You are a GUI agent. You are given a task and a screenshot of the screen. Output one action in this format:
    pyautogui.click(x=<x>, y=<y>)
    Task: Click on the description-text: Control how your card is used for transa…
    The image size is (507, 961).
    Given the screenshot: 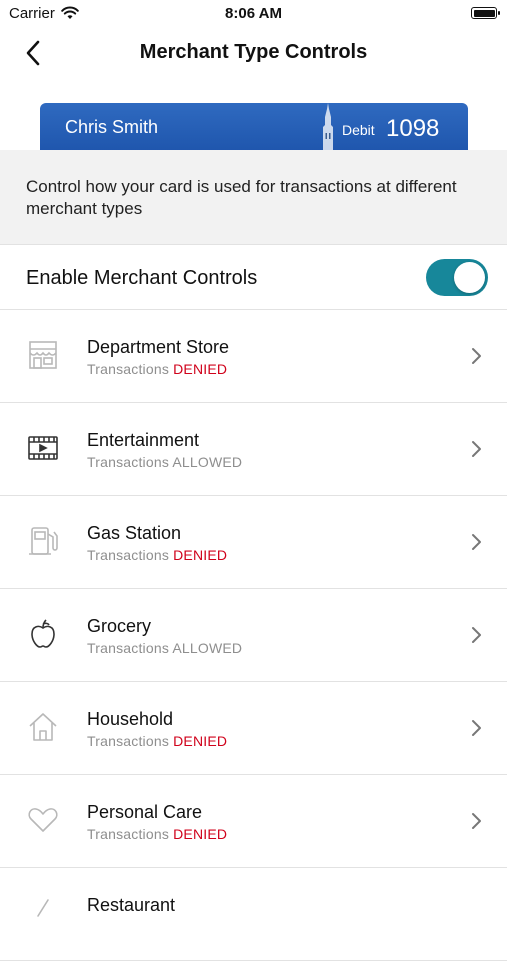 What is the action you would take?
    pyautogui.click(x=253, y=197)
    